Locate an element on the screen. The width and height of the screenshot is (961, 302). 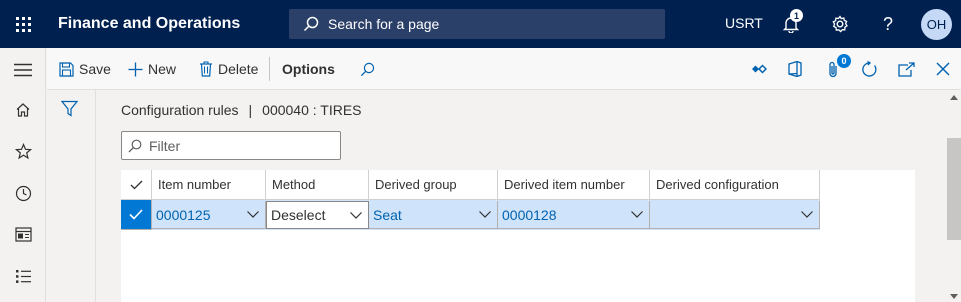
star-icon is located at coordinates (23, 150).